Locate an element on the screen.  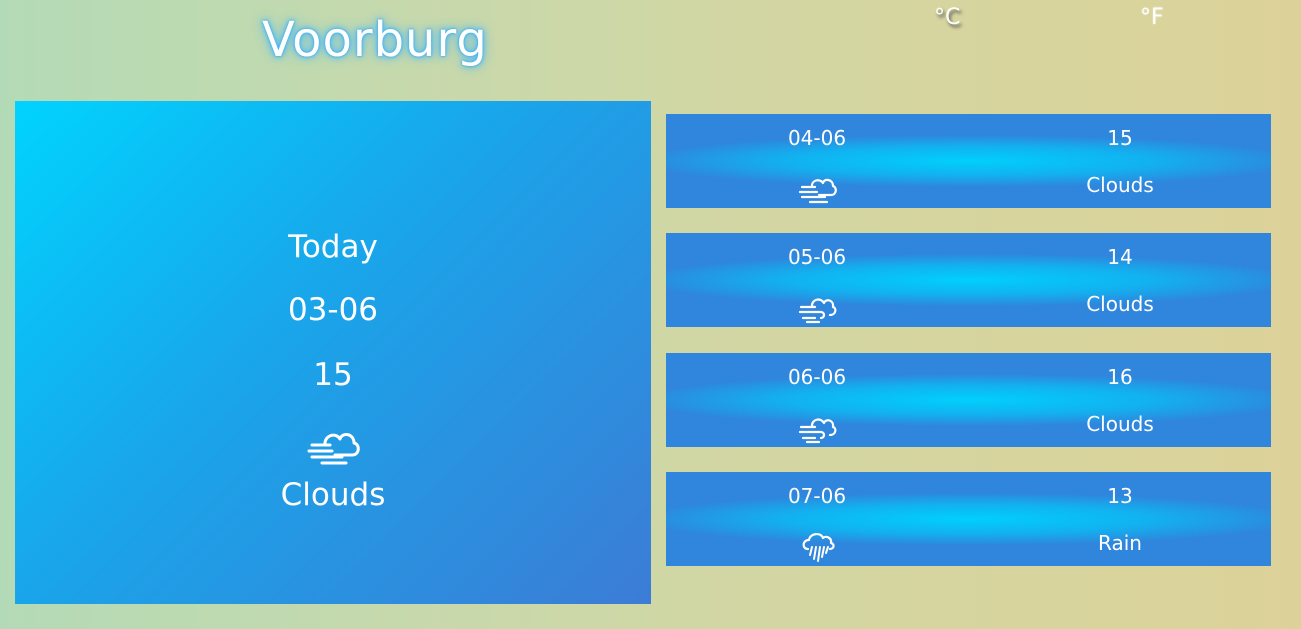
forecast-card: 06-06 16 Clouds is located at coordinates (968, 400).